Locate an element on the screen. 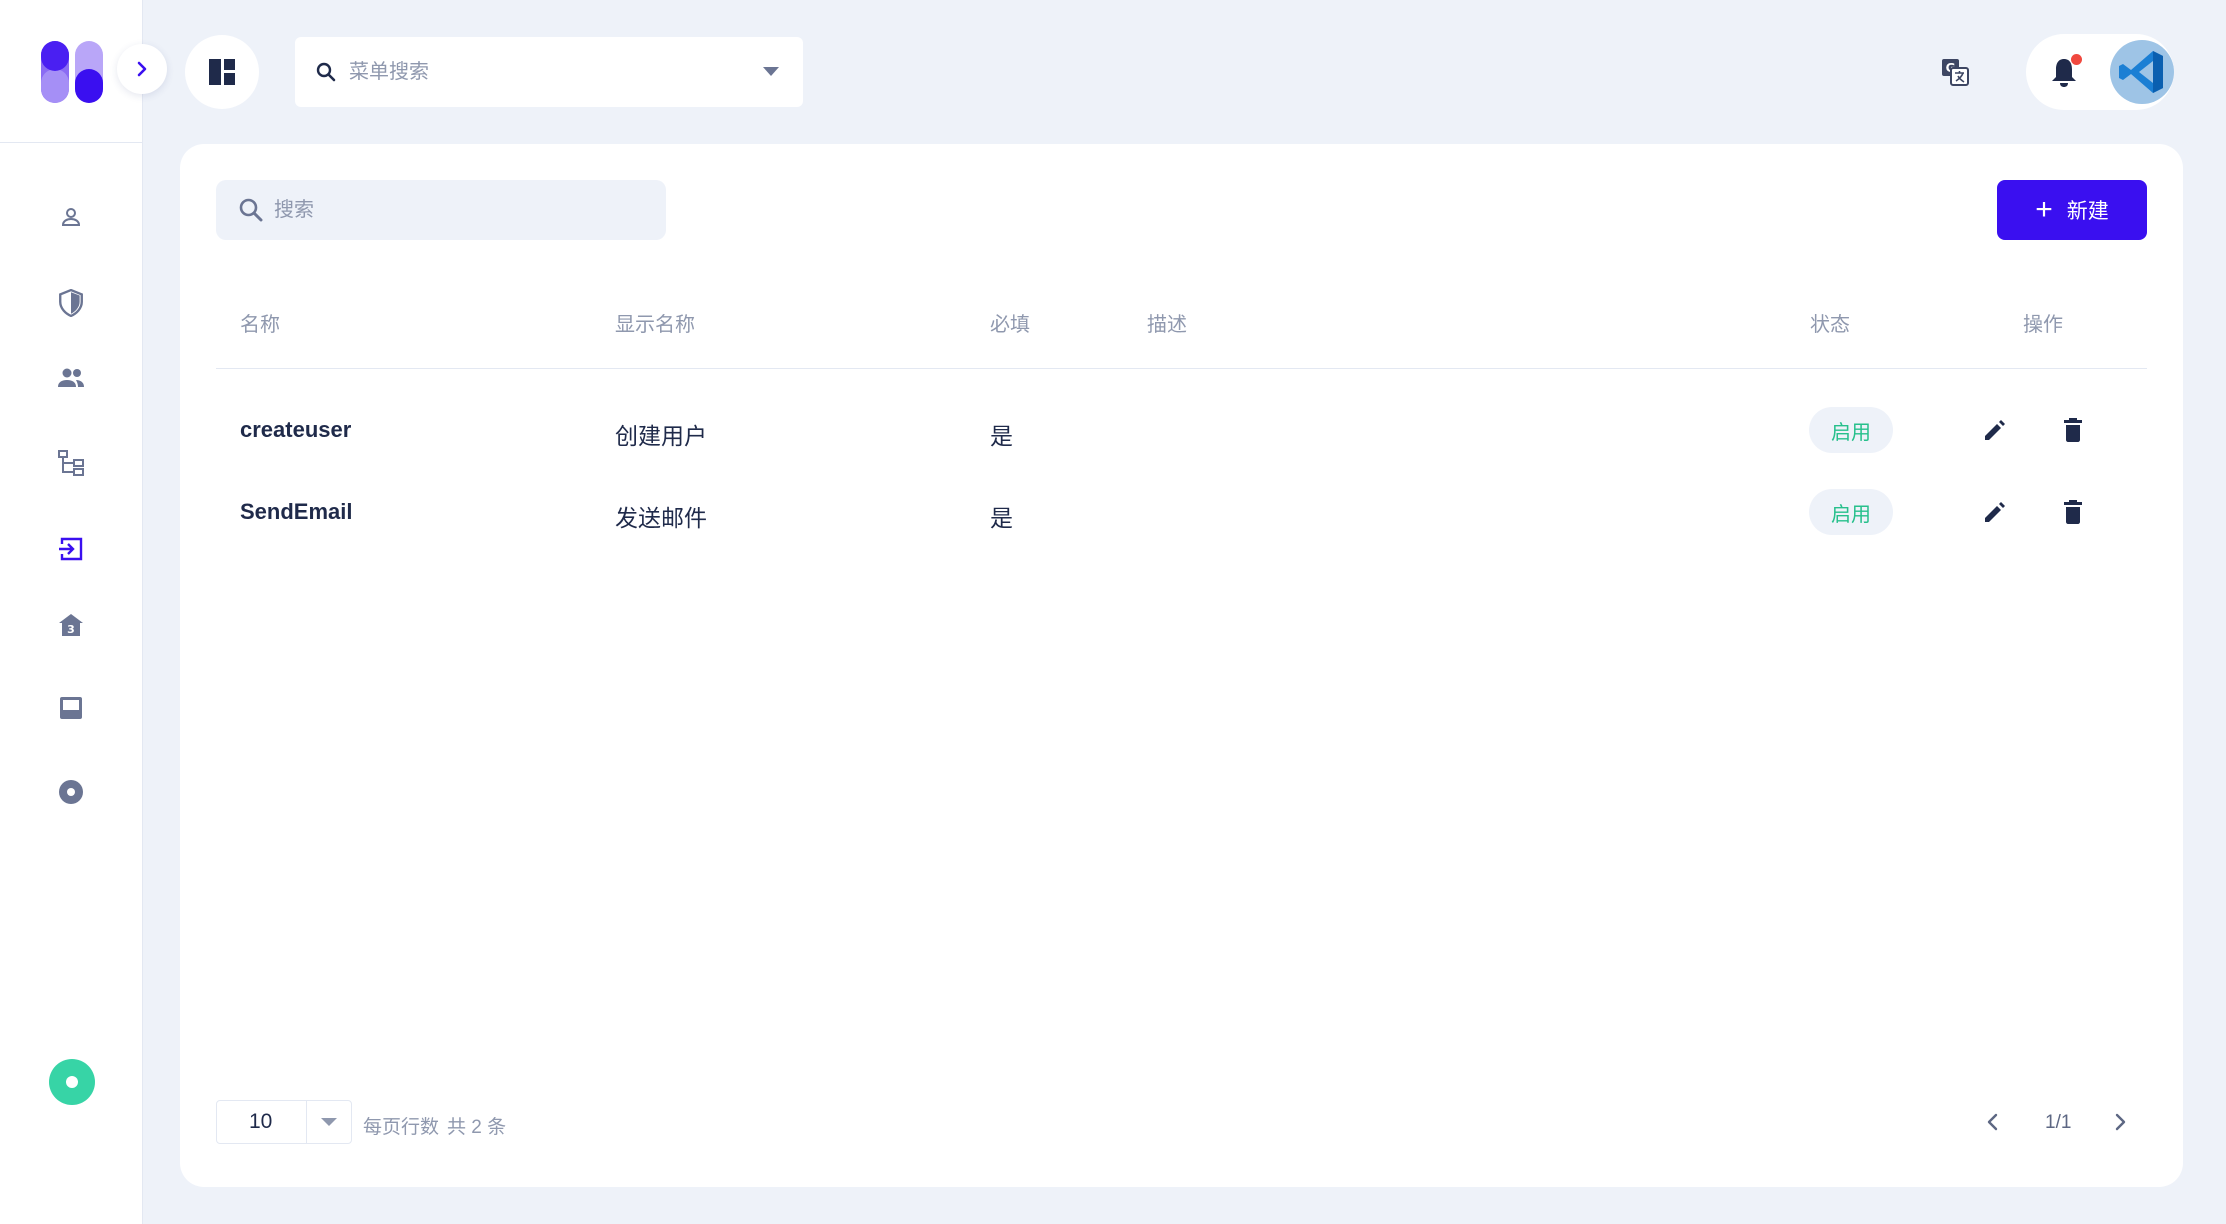  avatar is located at coordinates (2142, 72).